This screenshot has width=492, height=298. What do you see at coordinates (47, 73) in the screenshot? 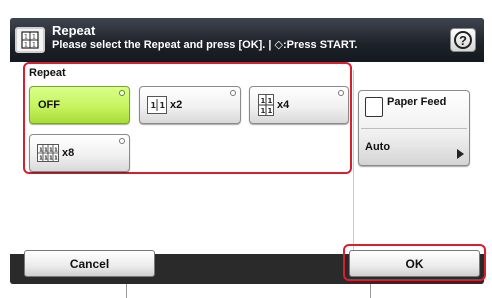
I see `repeat-group-label: Repeat` at bounding box center [47, 73].